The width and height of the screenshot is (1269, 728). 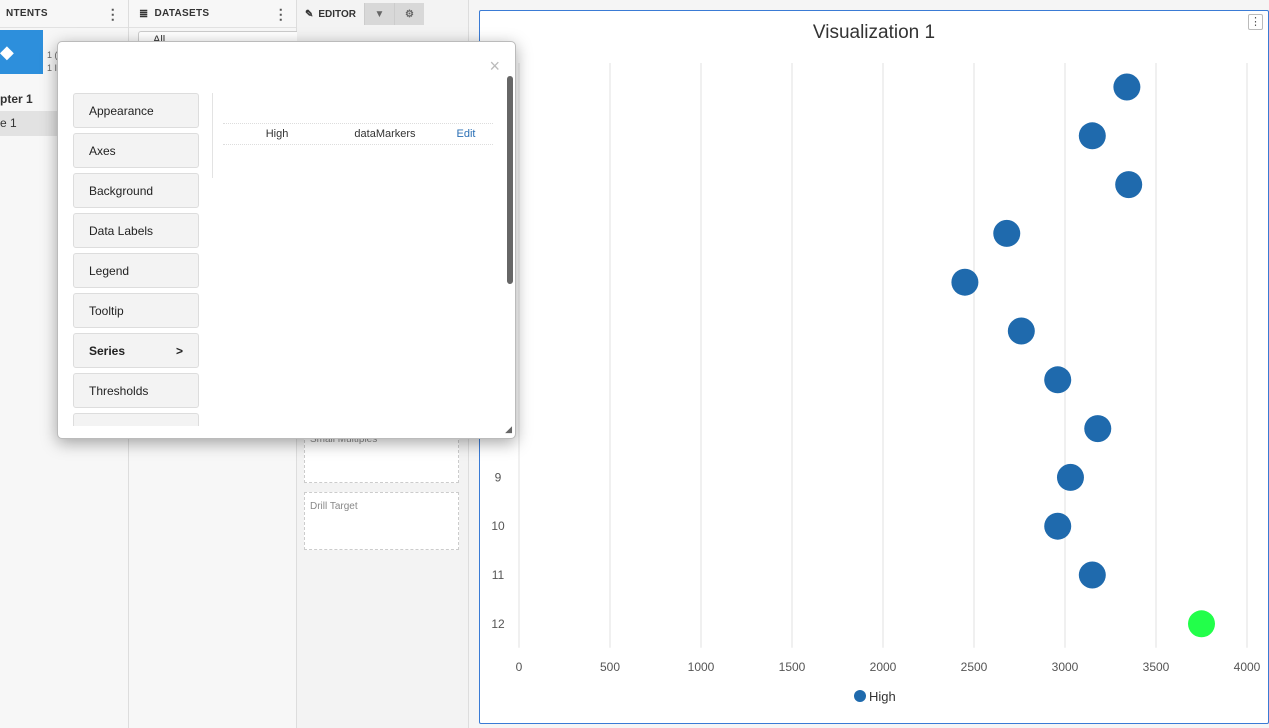 I want to click on x-tick-label: 1000, so click(x=701, y=667).